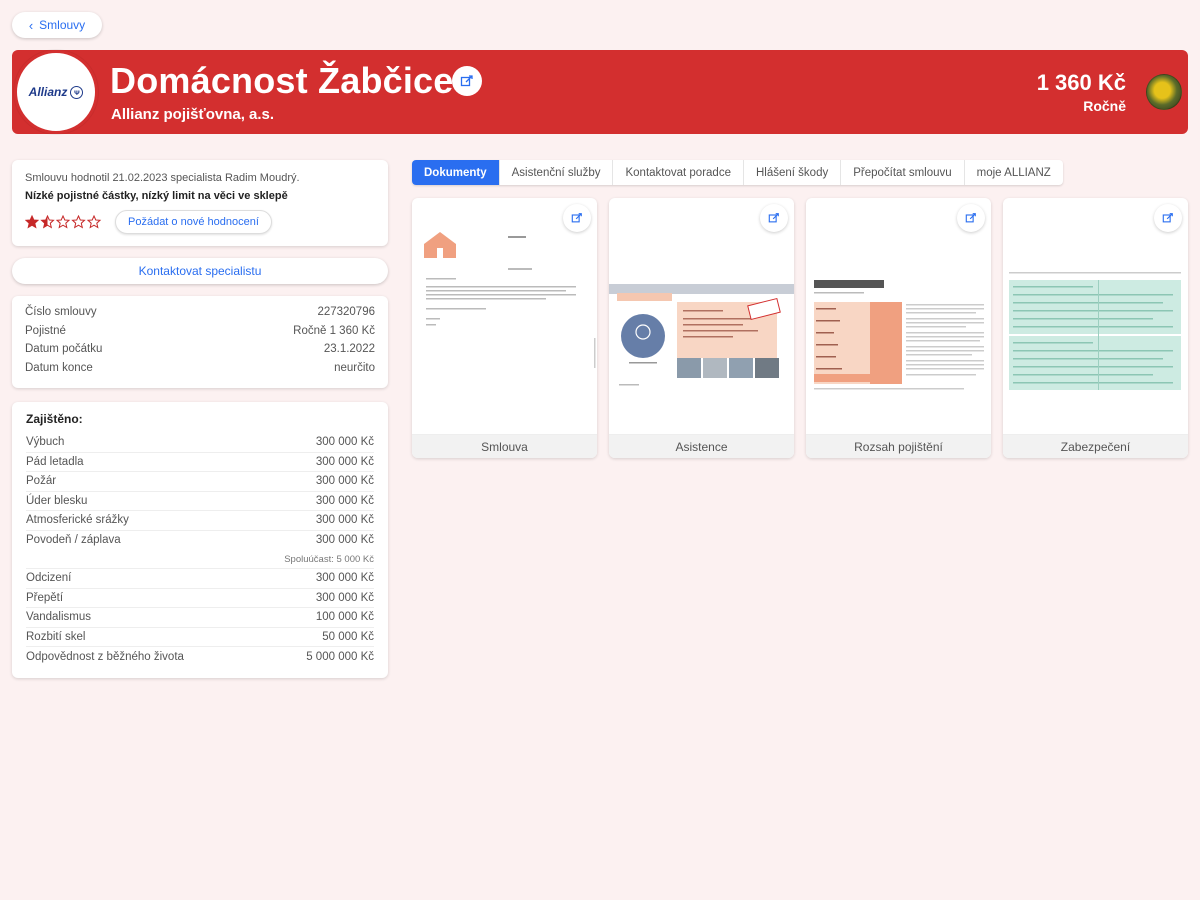  I want to click on coverage-row: Úder blesku 300 000 Kč, so click(200, 501).